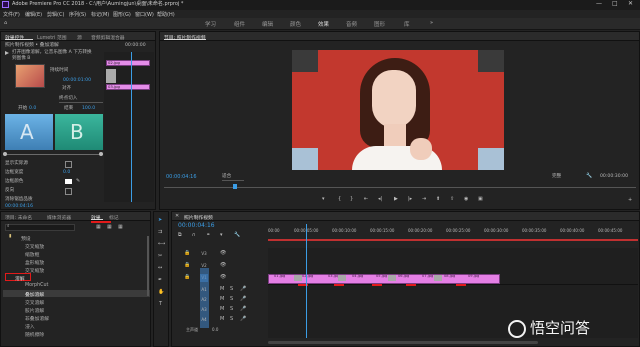 Image resolution: width=640 pixels, height=347 pixels. What do you see at coordinates (233, 177) in the screenshot?
I see `fit-dropdown: 适合` at bounding box center [233, 177].